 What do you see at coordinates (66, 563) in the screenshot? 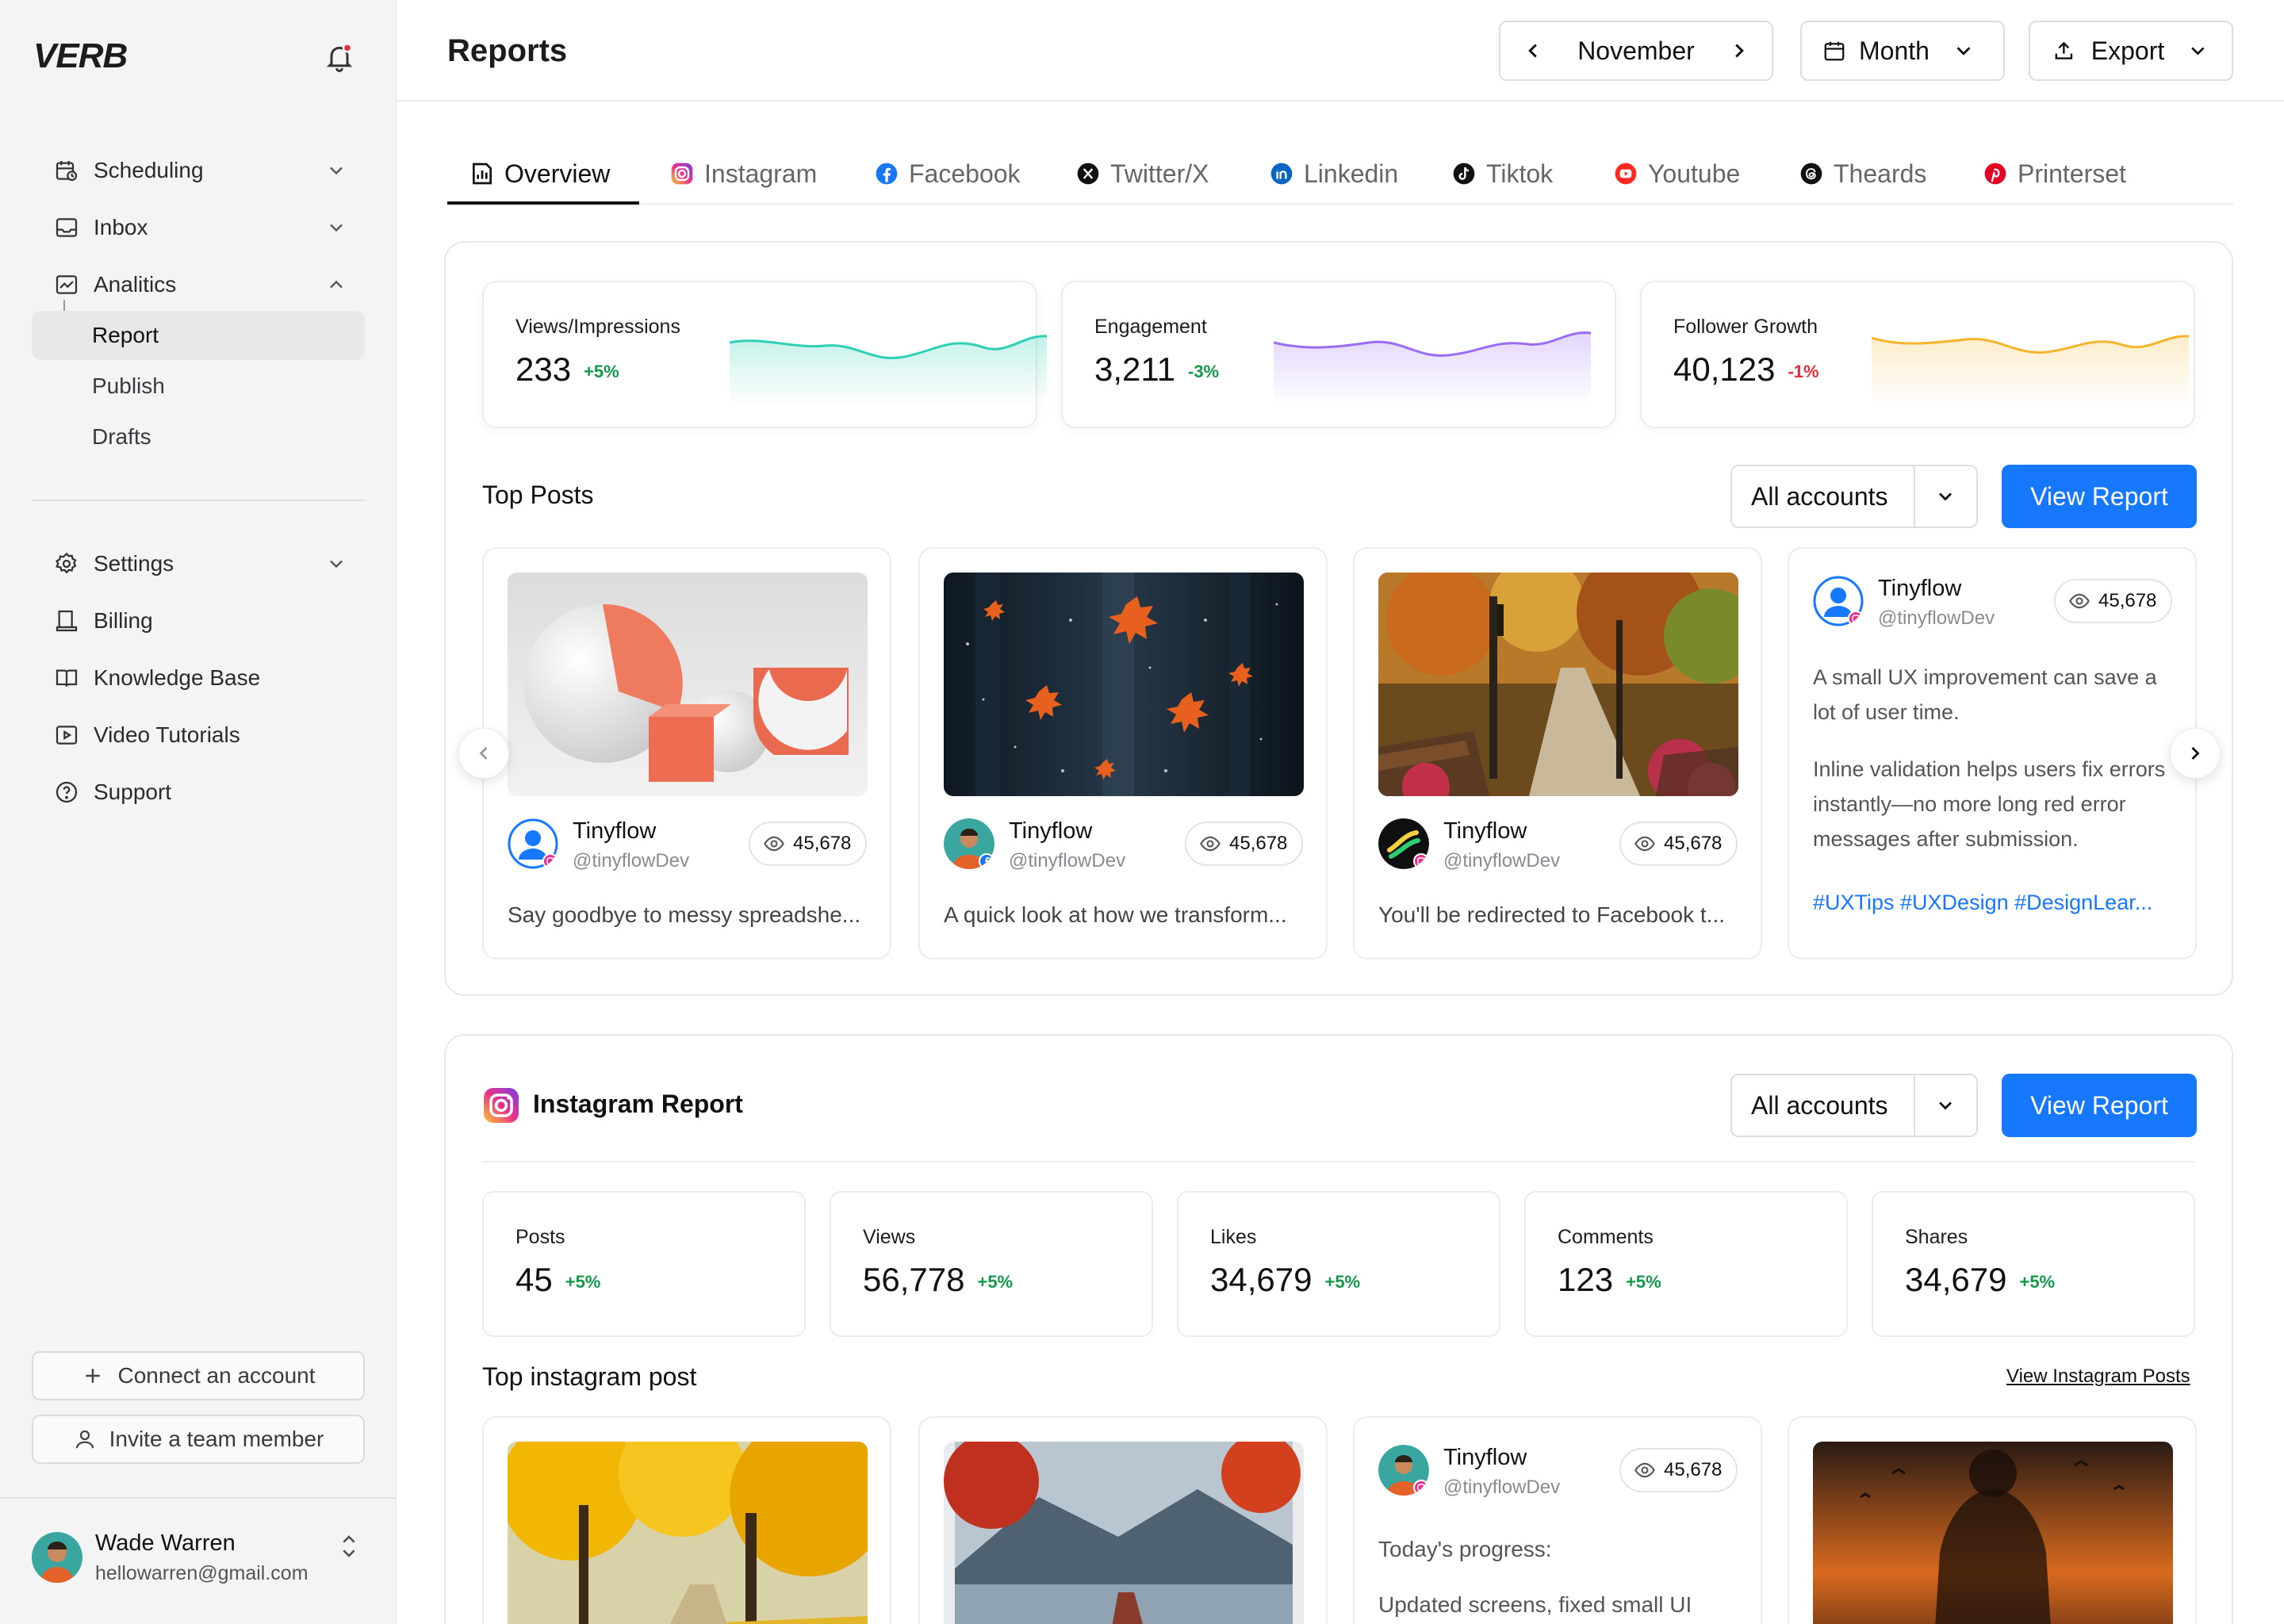
I see `gear-icon` at bounding box center [66, 563].